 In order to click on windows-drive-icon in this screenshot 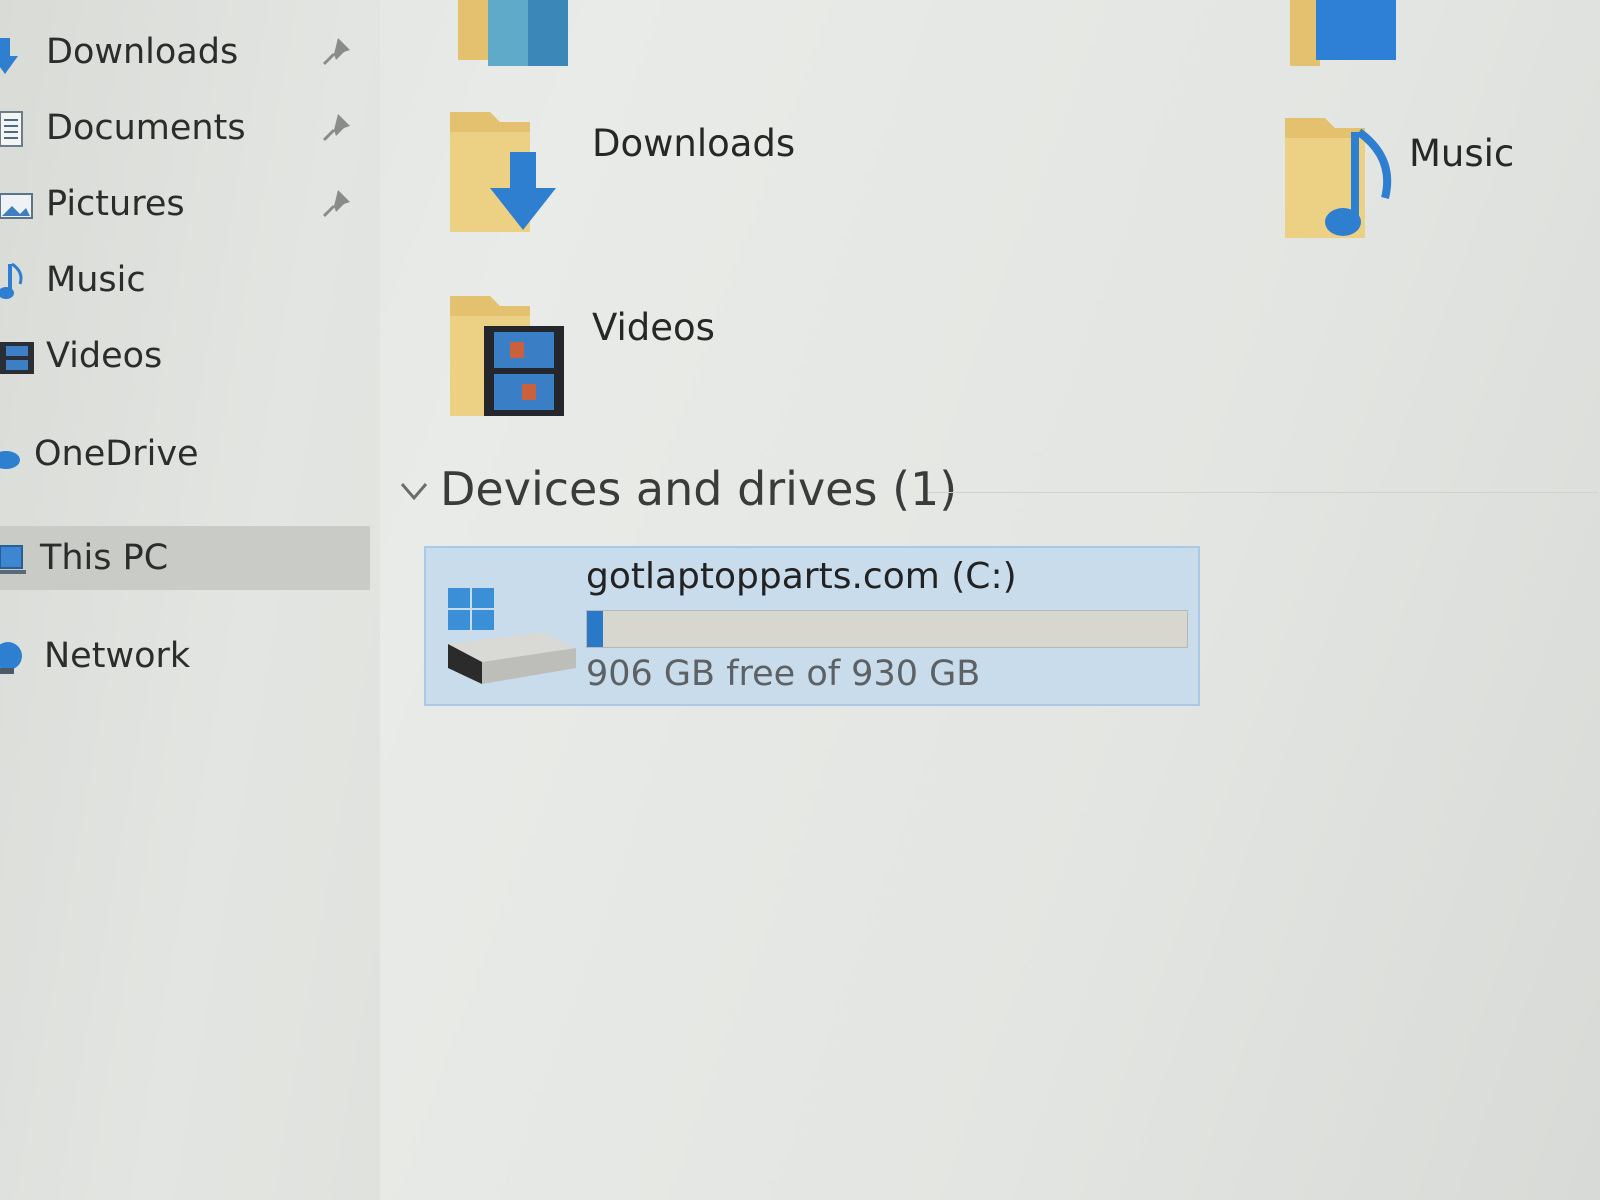, I will do `click(512, 636)`.